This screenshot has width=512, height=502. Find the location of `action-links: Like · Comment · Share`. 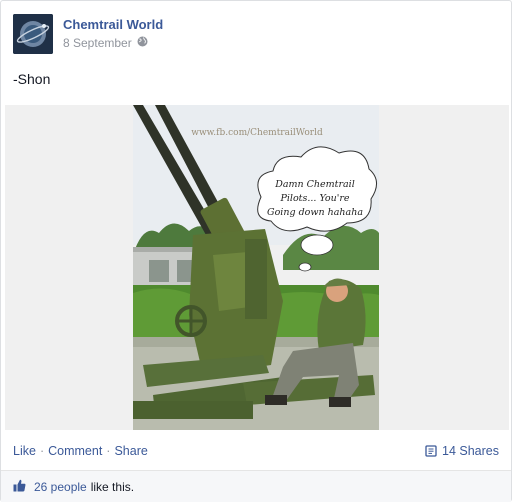

action-links: Like · Comment · Share is located at coordinates (80, 451).